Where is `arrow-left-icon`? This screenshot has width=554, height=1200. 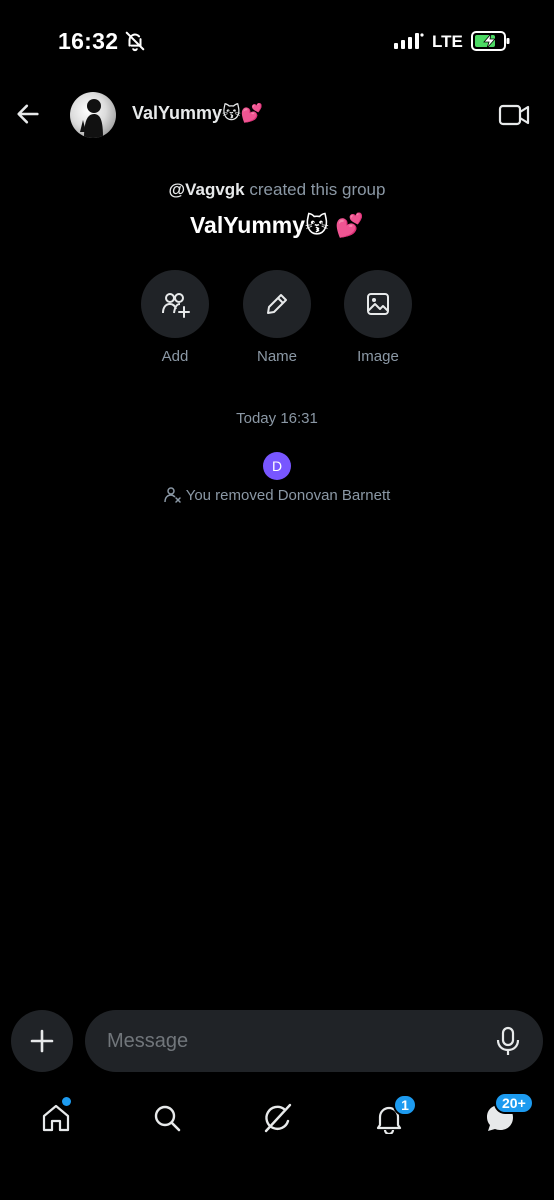 arrow-left-icon is located at coordinates (28, 114).